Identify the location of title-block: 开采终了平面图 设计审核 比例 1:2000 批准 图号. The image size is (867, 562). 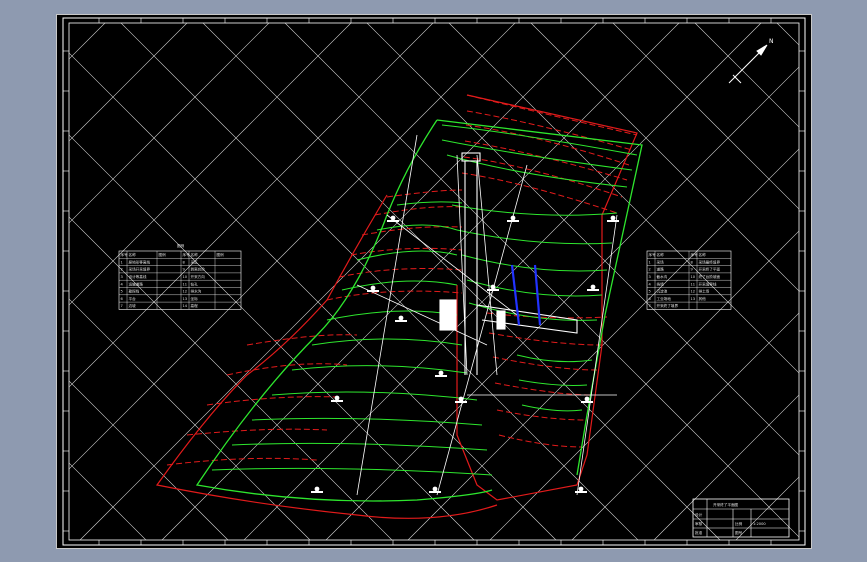
(741, 518).